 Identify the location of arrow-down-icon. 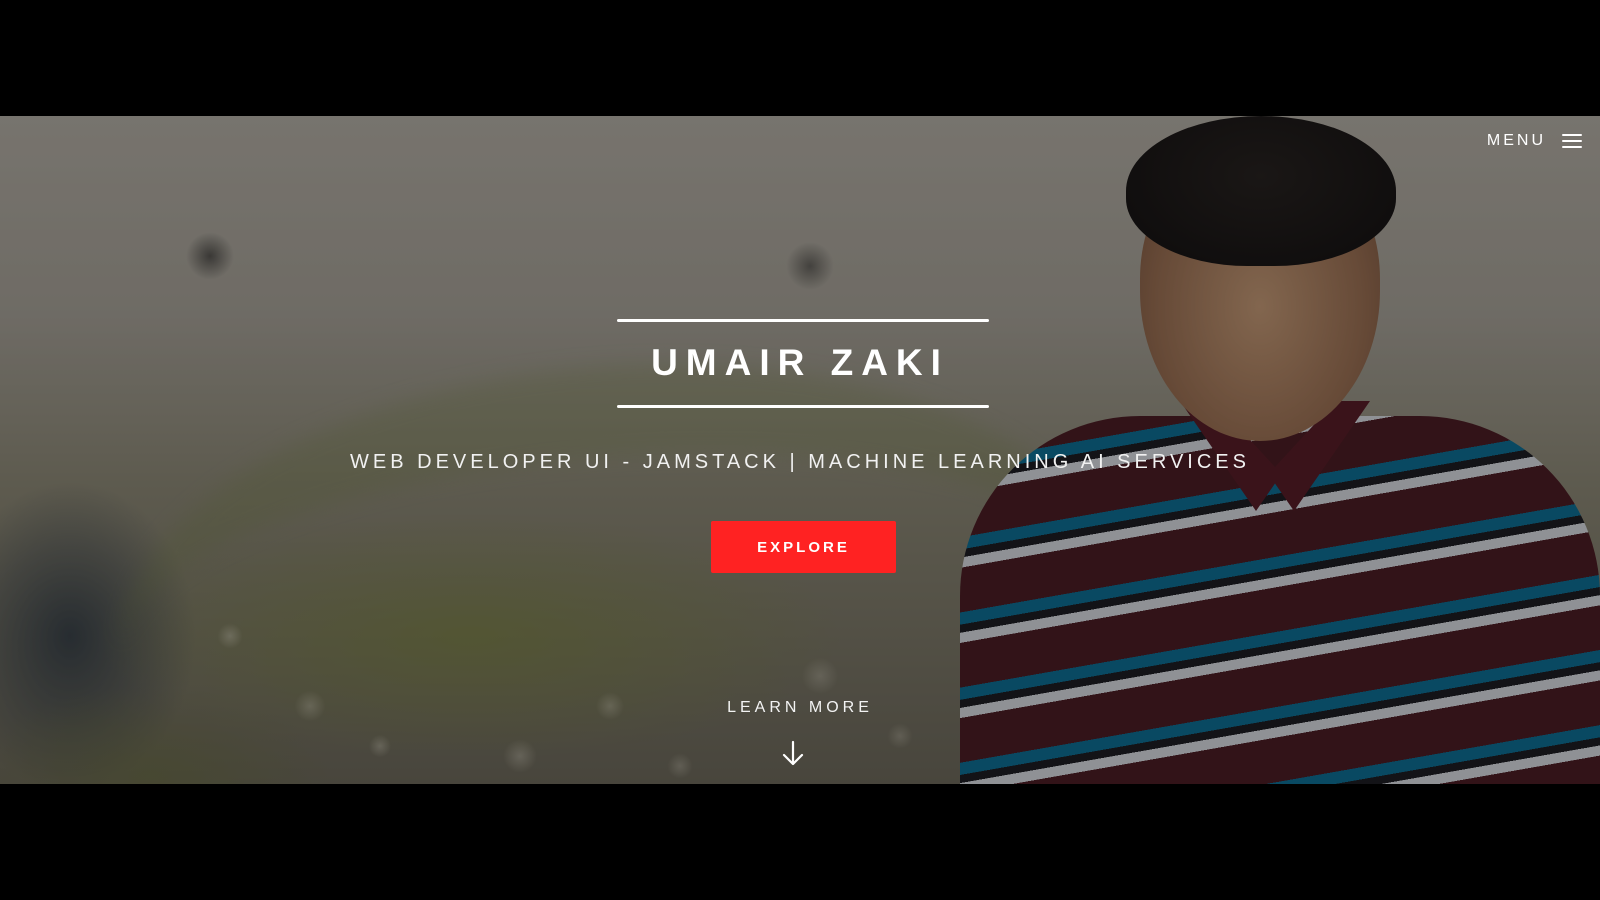
(793, 754).